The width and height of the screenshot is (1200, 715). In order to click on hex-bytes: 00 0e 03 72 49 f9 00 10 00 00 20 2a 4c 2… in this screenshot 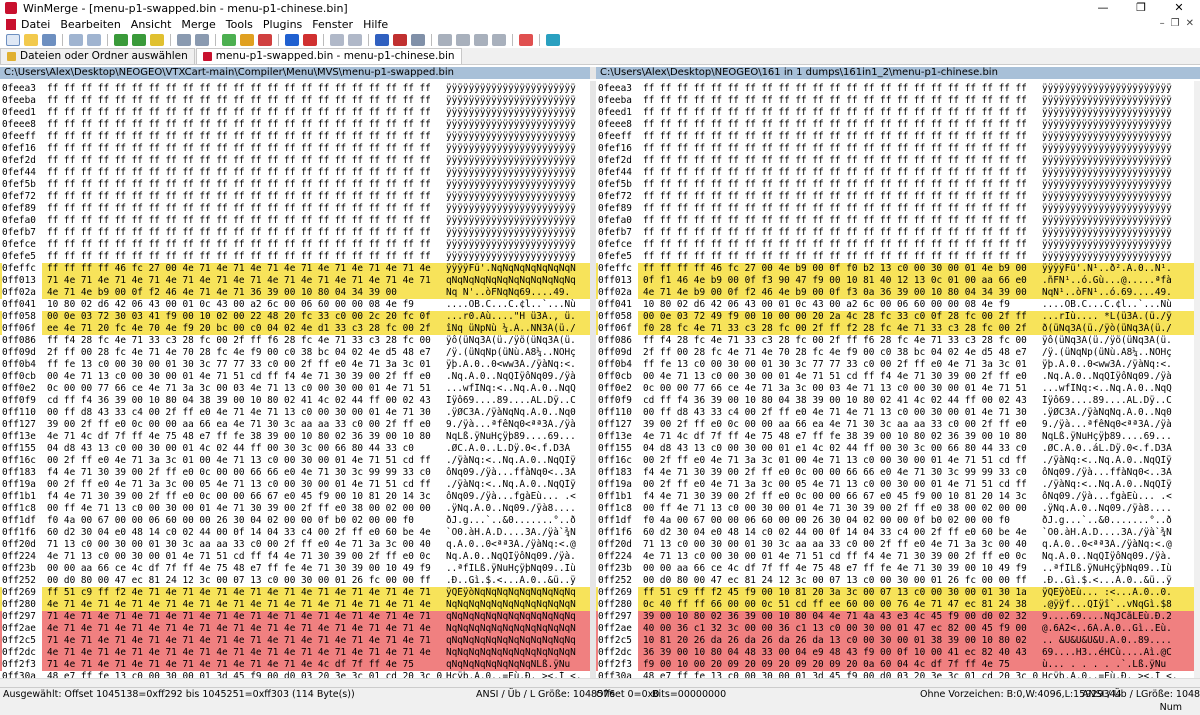, I will do `click(840, 317)`.